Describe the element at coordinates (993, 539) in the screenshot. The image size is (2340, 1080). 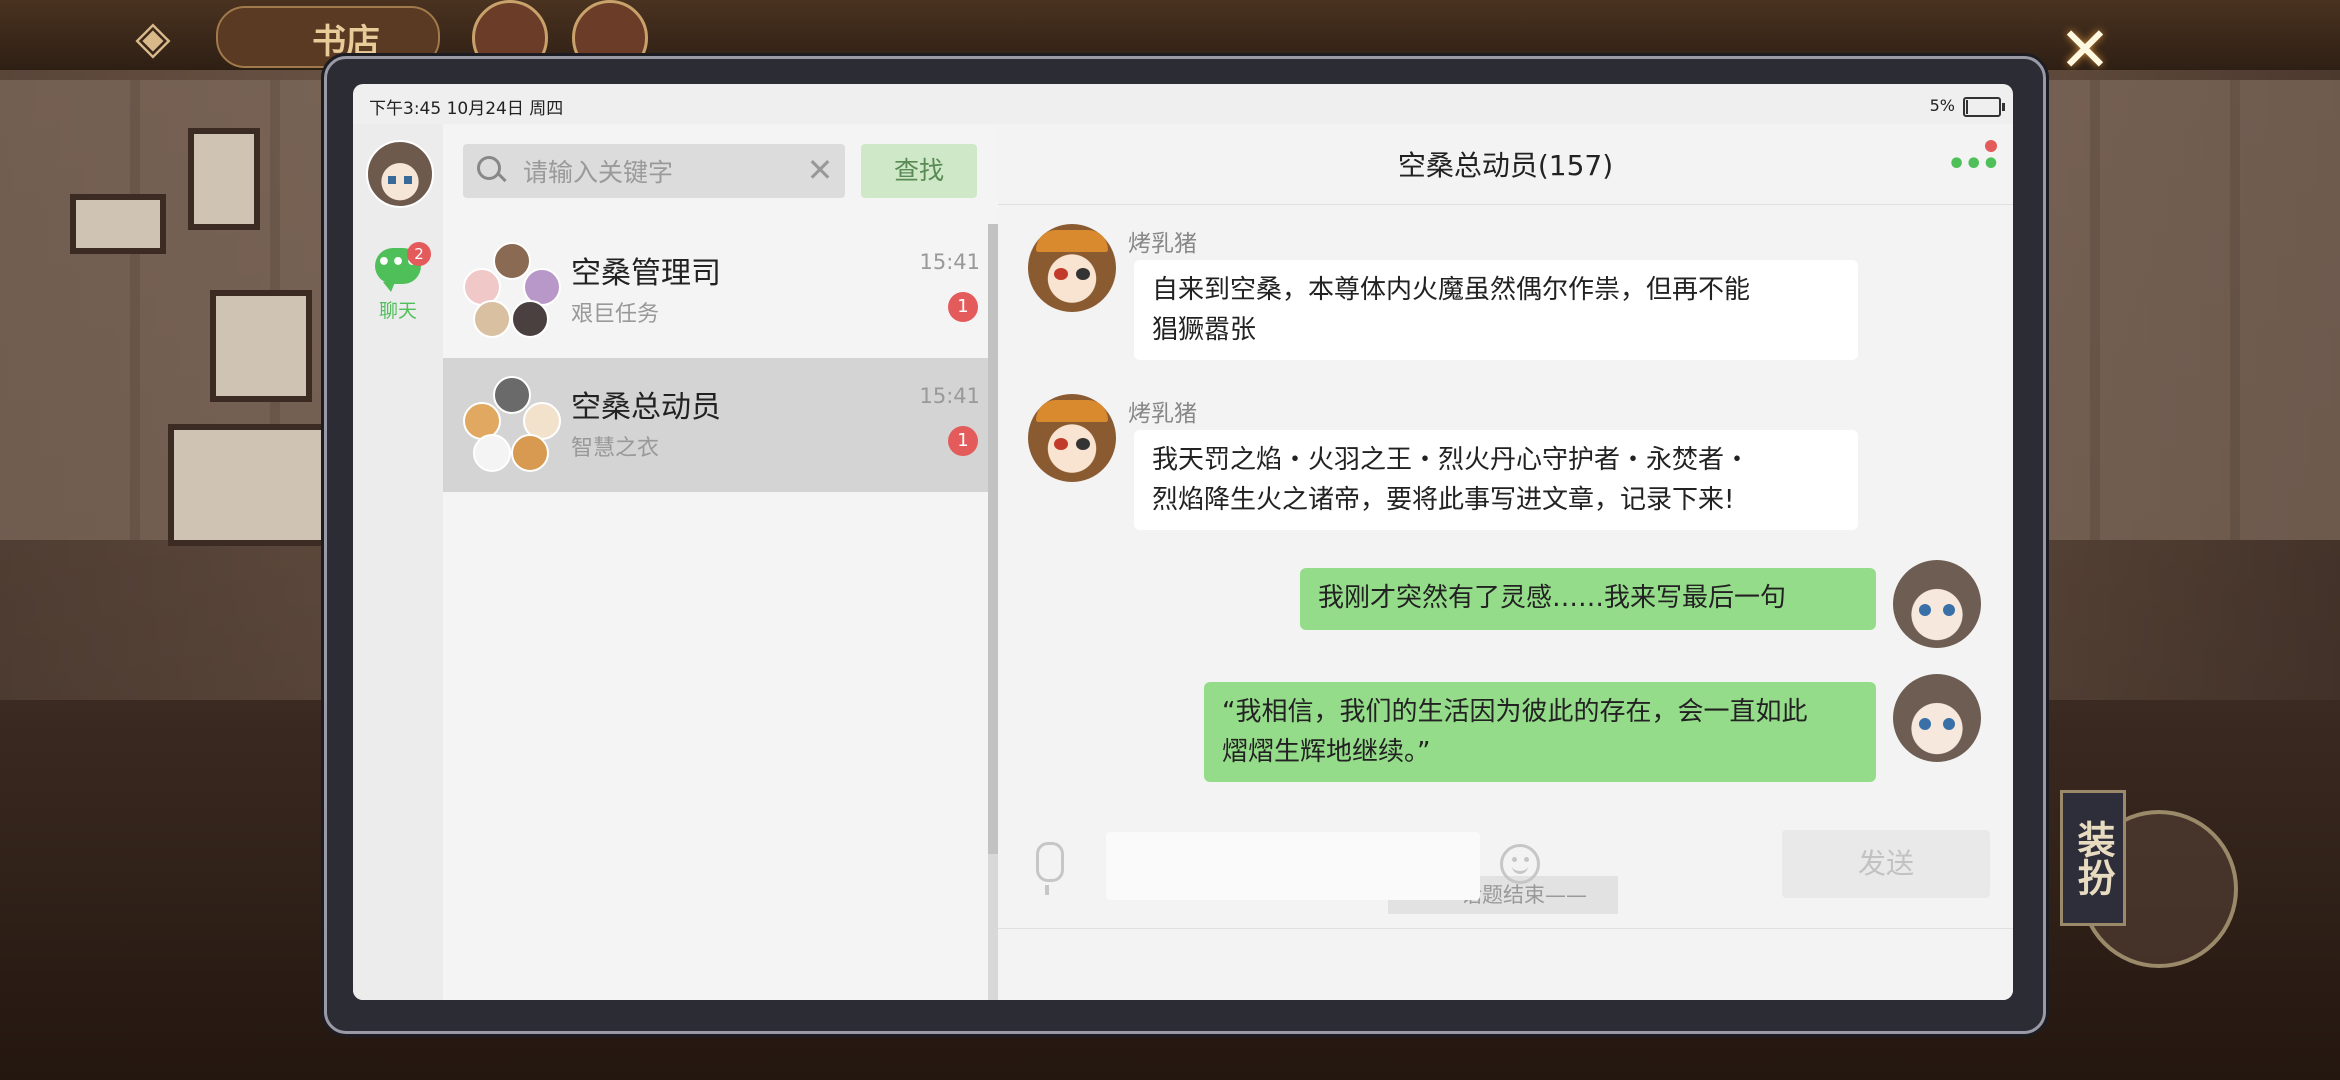
I see `scrollbar-thumb` at that location.